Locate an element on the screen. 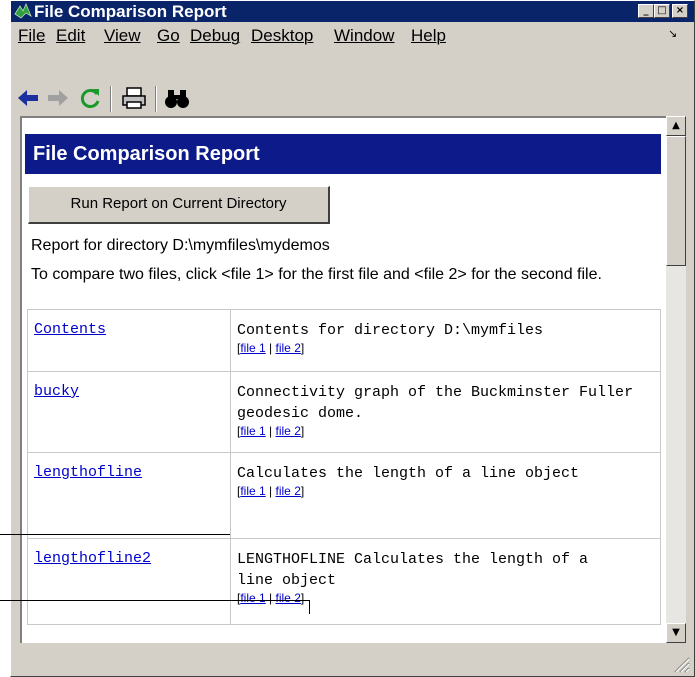 This screenshot has width=695, height=677. callout-line-file2 is located at coordinates (155, 600).